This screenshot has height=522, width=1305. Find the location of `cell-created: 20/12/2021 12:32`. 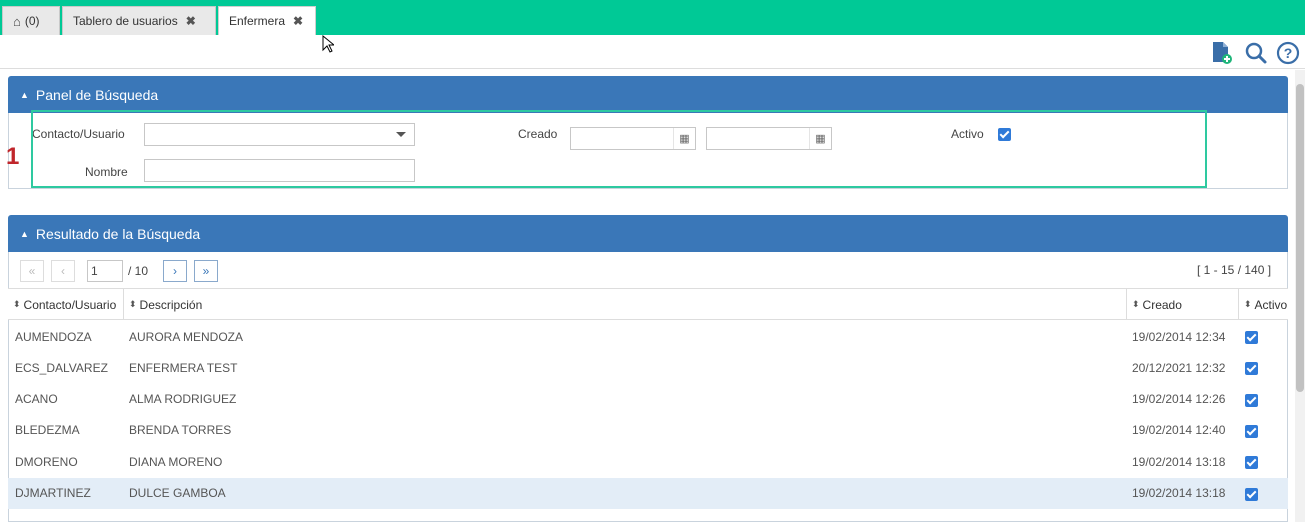

cell-created: 20/12/2021 12:32 is located at coordinates (1179, 367).